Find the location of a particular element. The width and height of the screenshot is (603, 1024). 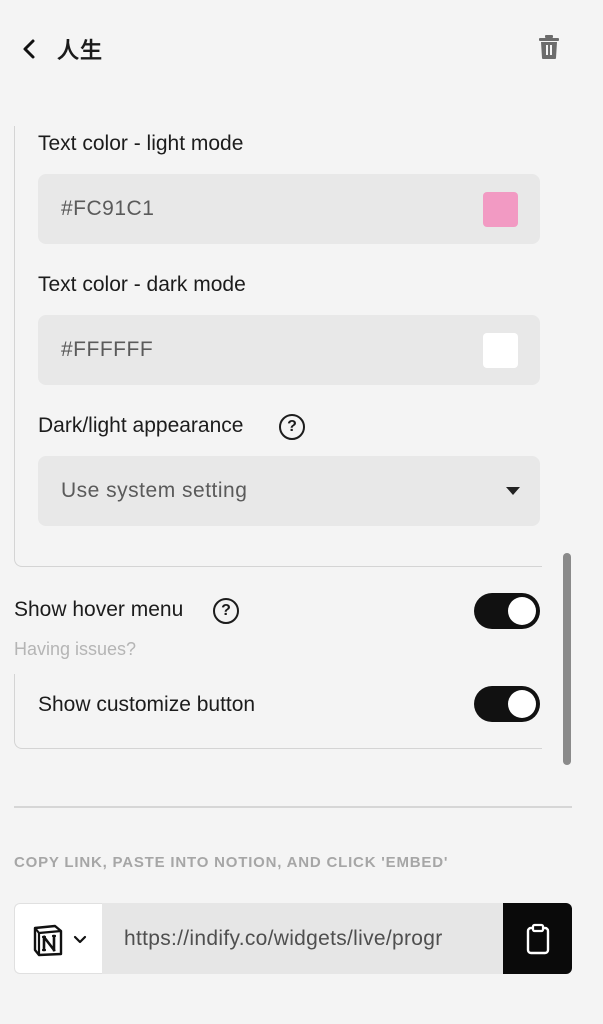

delete-button is located at coordinates (549, 47).